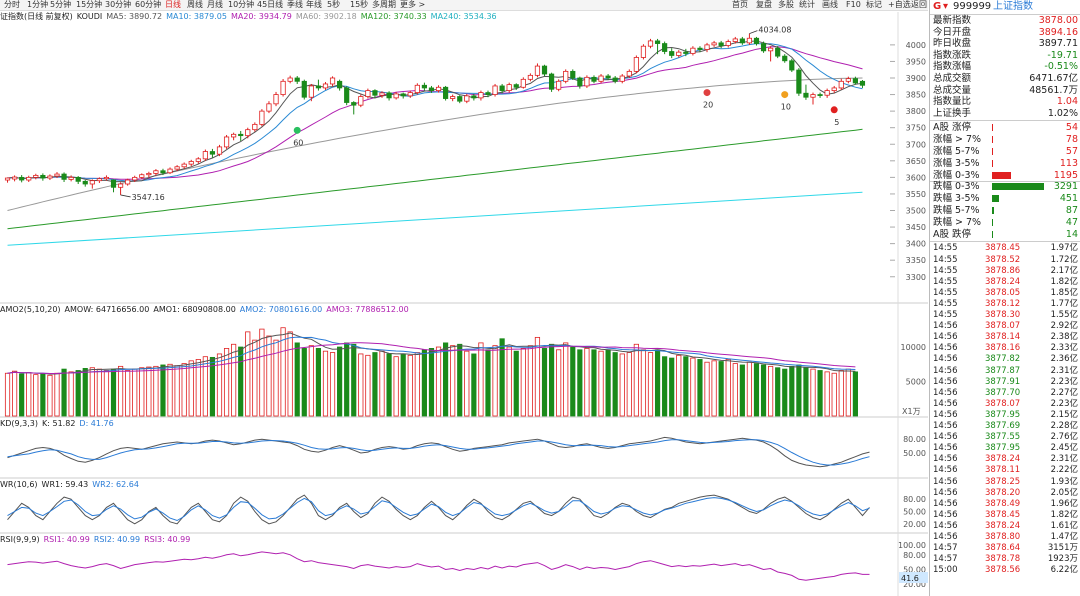  I want to click on amo-axis-label: 5000, so click(916, 382).